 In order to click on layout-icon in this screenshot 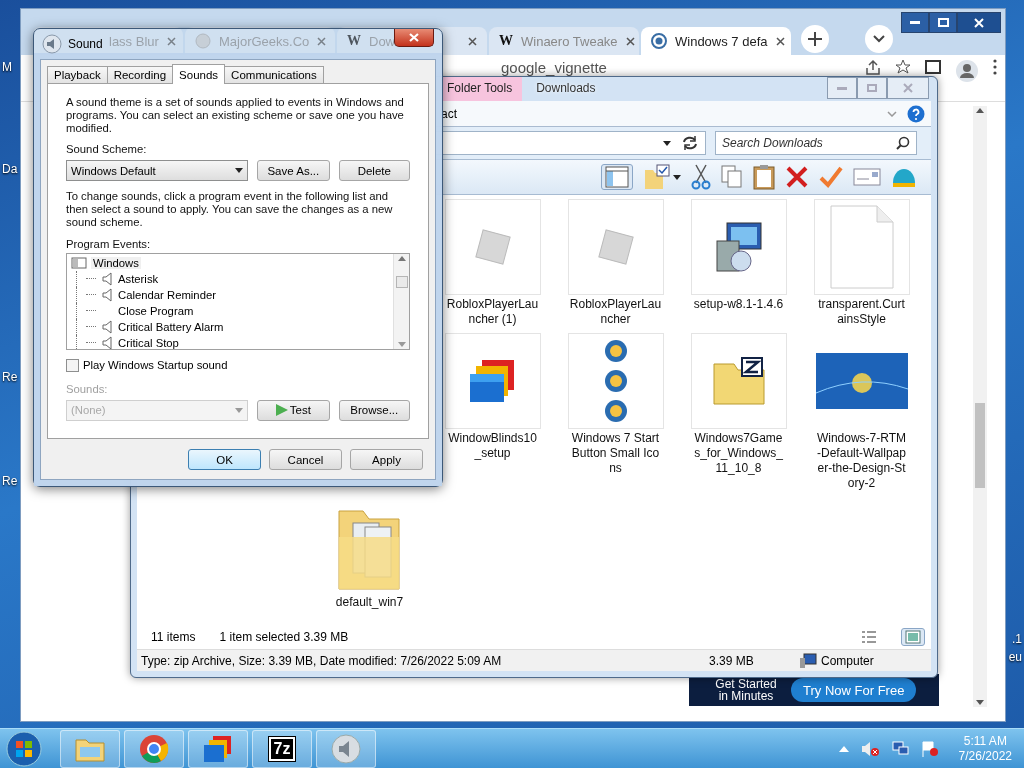, I will do `click(617, 177)`.